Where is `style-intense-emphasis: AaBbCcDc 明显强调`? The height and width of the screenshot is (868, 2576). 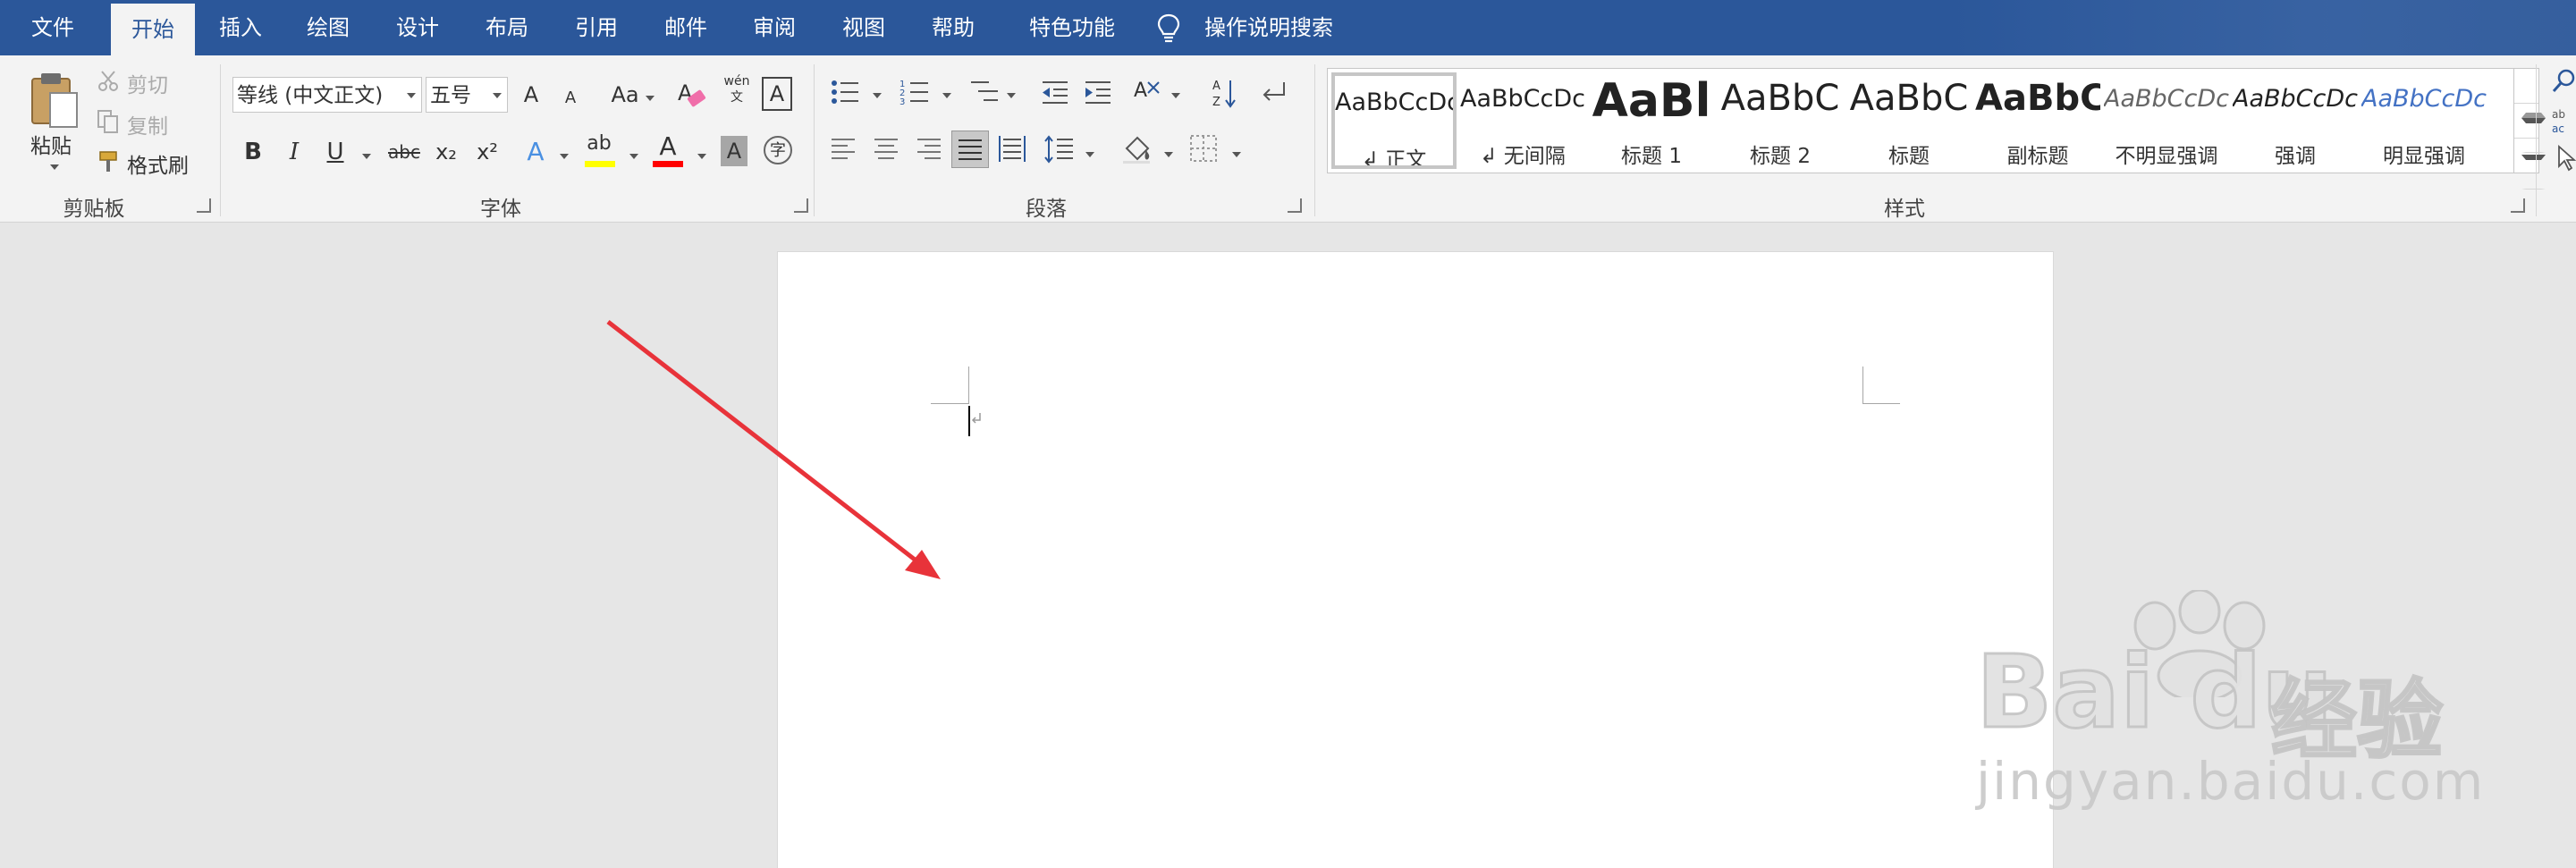 style-intense-emphasis: AaBbCcDc 明显强调 is located at coordinates (2424, 120).